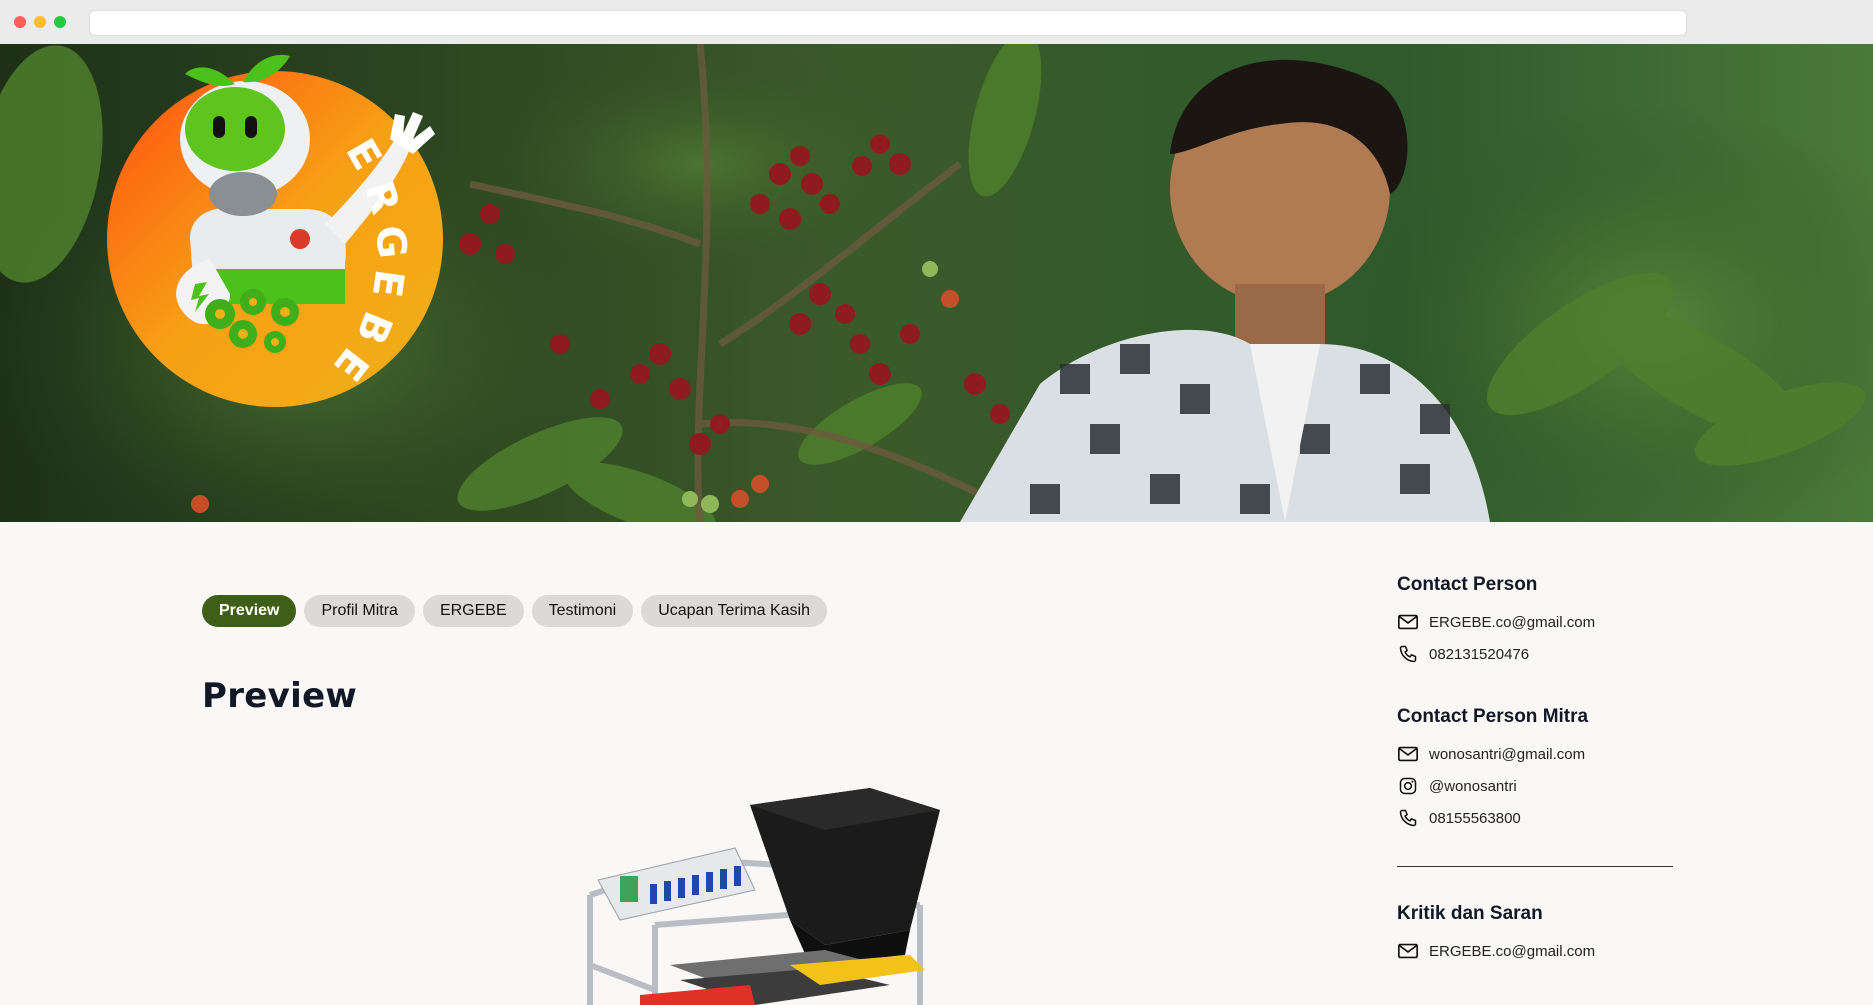 This screenshot has width=1873, height=1005. I want to click on kritik-saran-email-row: ERGEBE.co@gmail.com, so click(1496, 951).